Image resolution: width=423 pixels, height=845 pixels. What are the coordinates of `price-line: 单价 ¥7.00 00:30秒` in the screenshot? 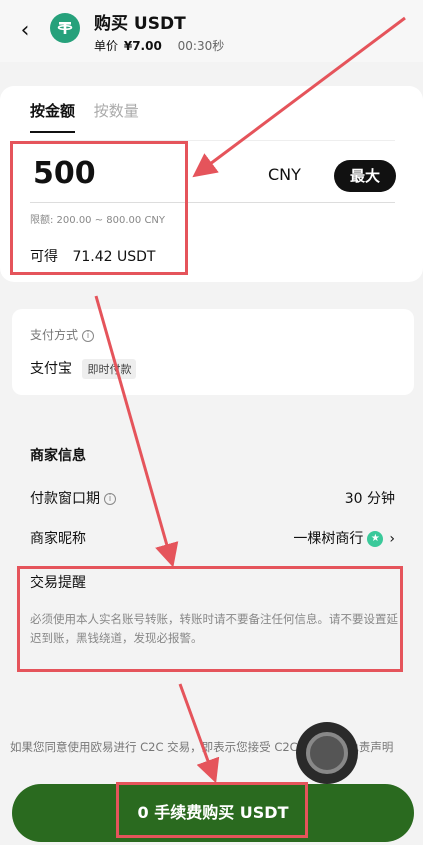 It's located at (159, 45).